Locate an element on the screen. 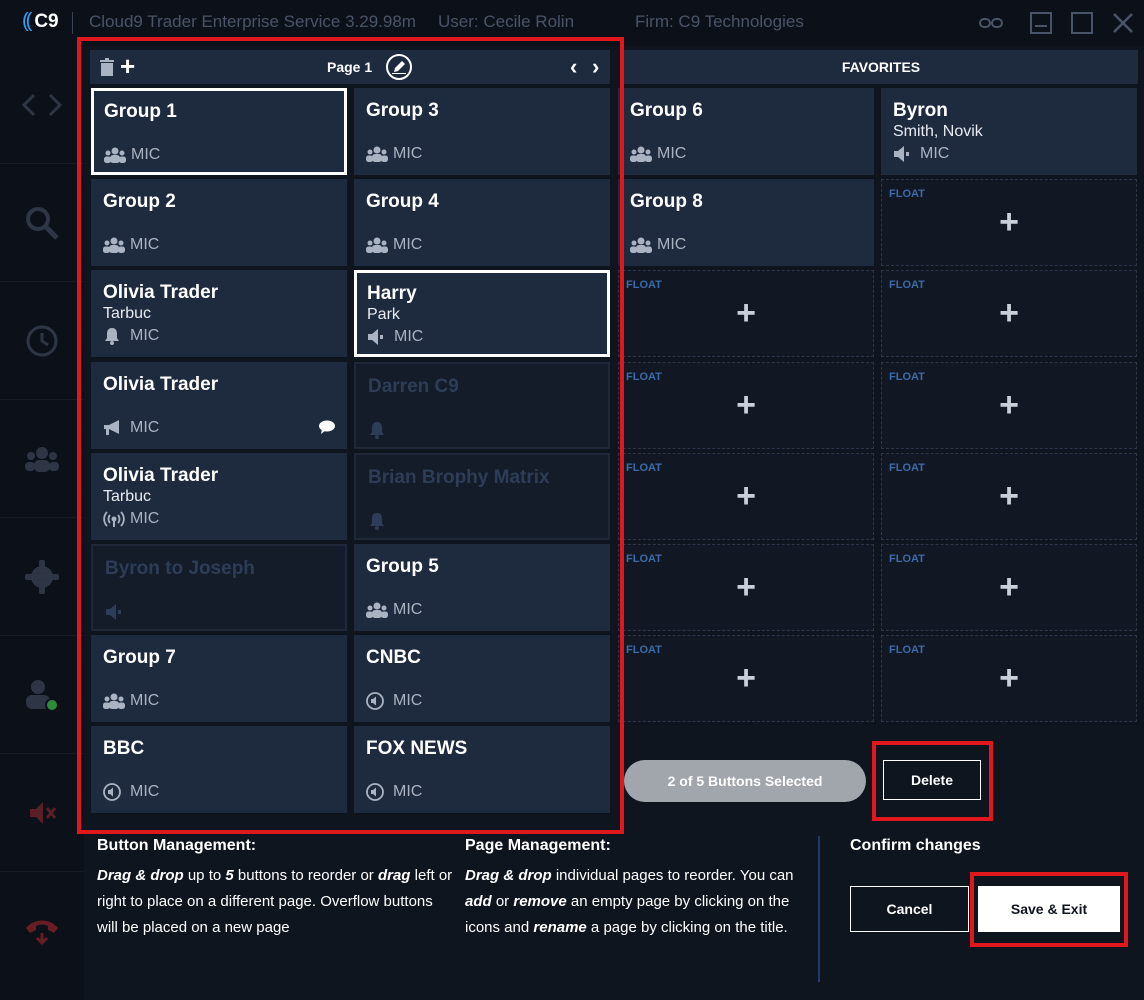  button-name: Brian Brophy Matrix is located at coordinates (459, 477).